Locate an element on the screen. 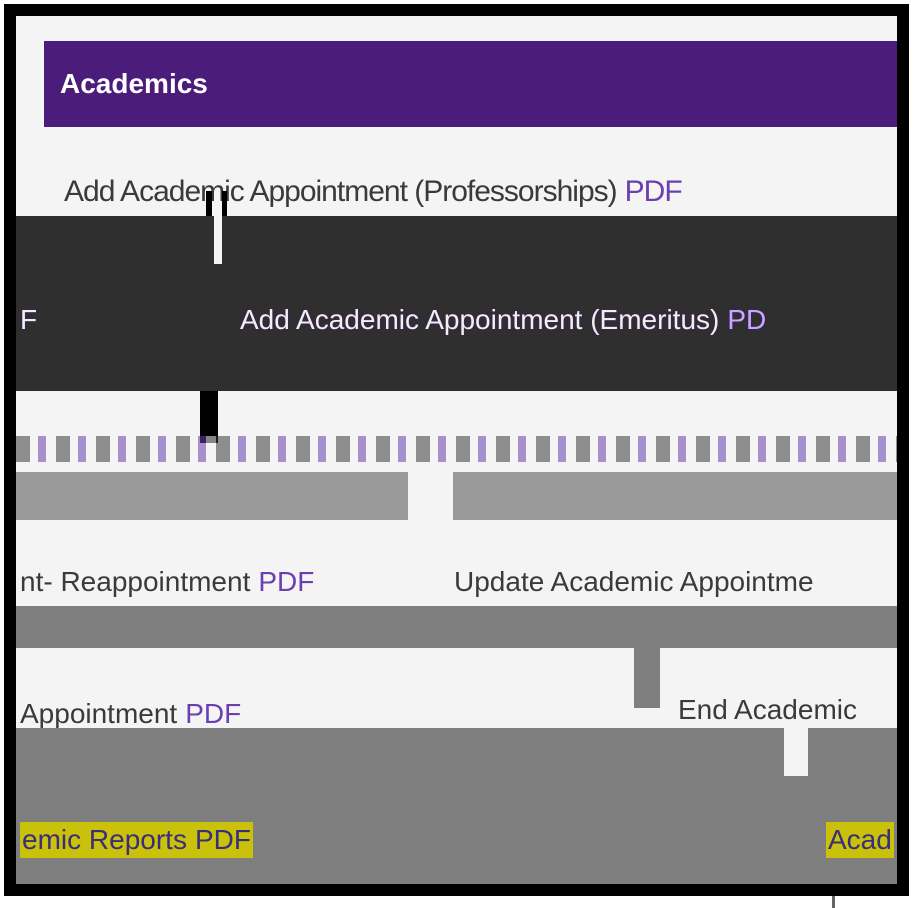  mid-block is located at coordinates (647, 678).